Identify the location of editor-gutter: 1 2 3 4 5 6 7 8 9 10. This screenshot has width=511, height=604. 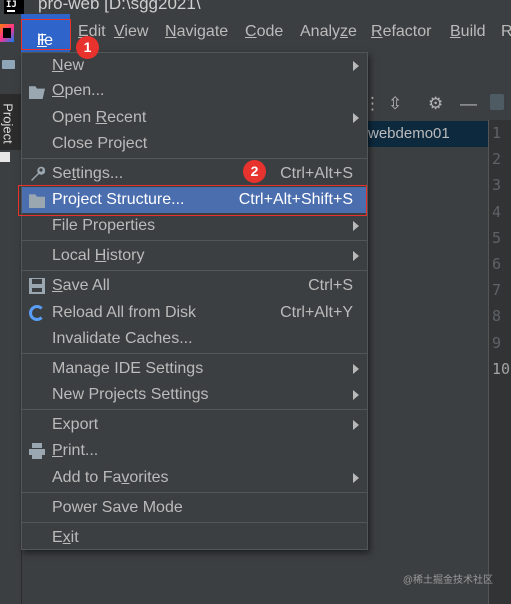
(499, 362).